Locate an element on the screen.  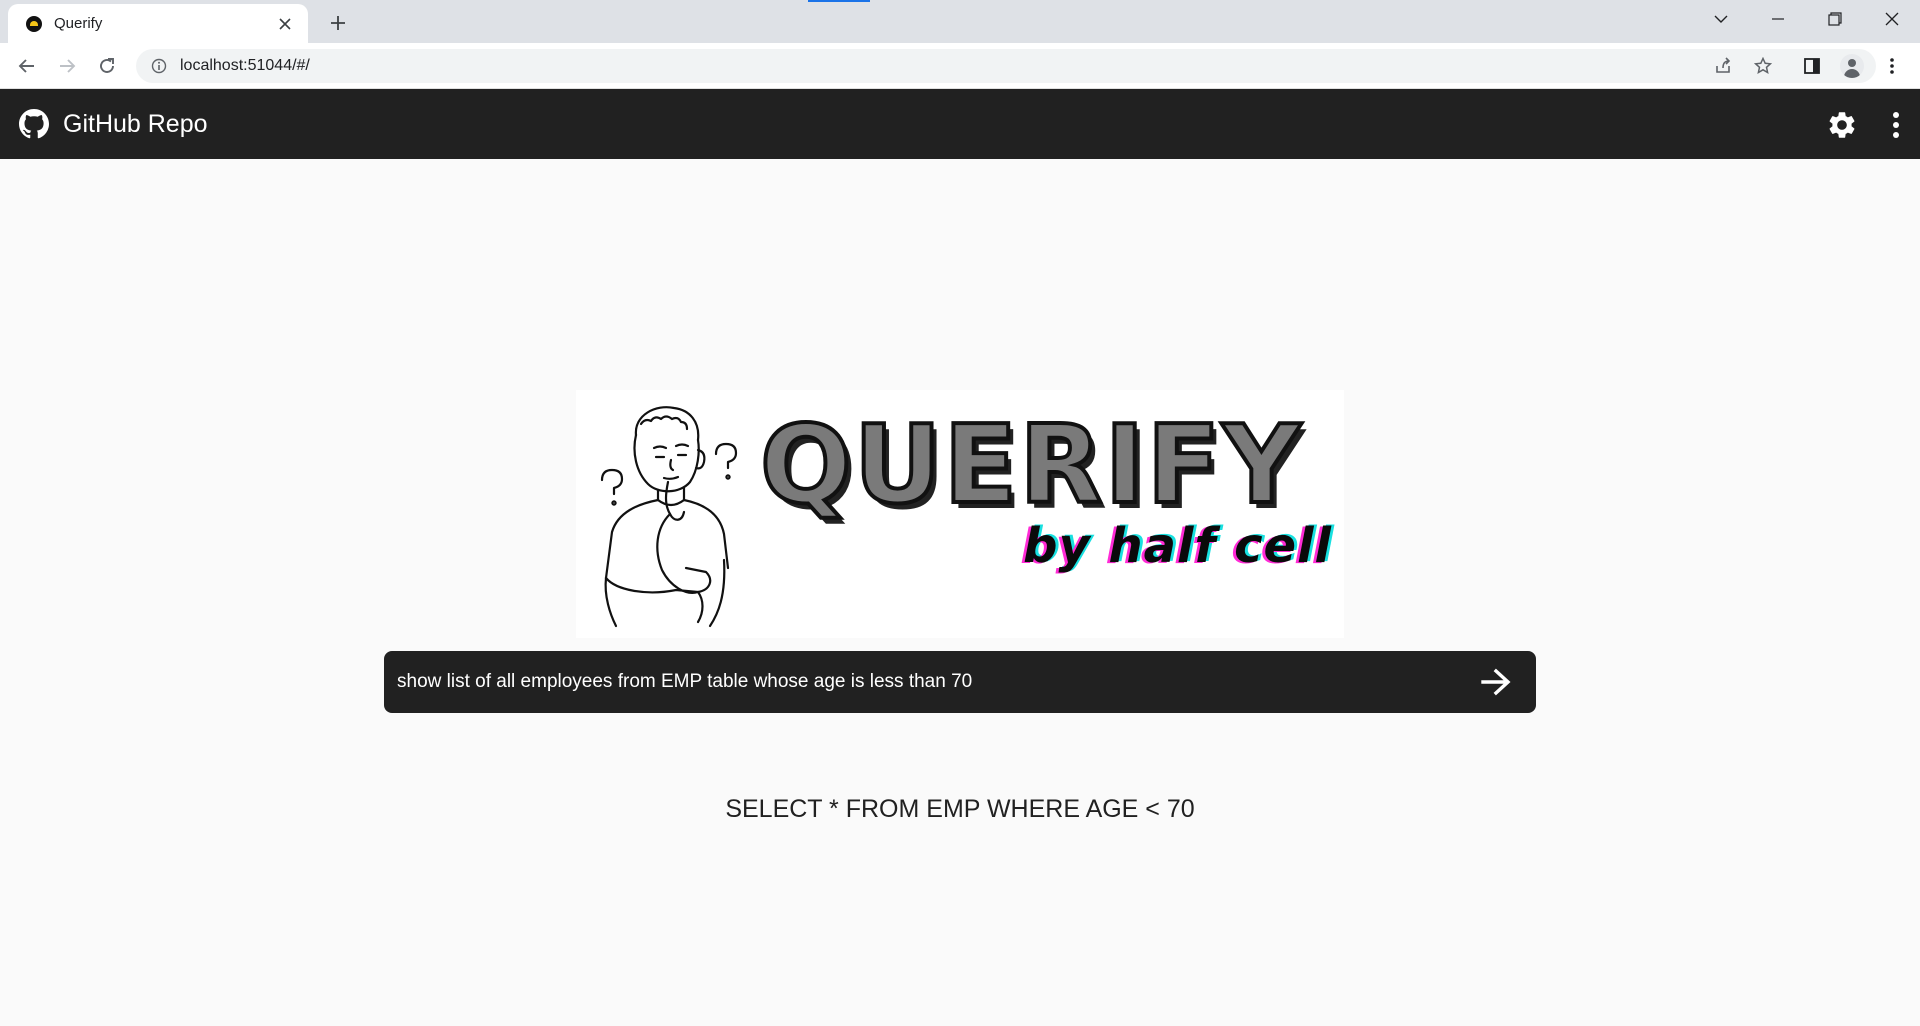
query-input is located at coordinates (925, 682).